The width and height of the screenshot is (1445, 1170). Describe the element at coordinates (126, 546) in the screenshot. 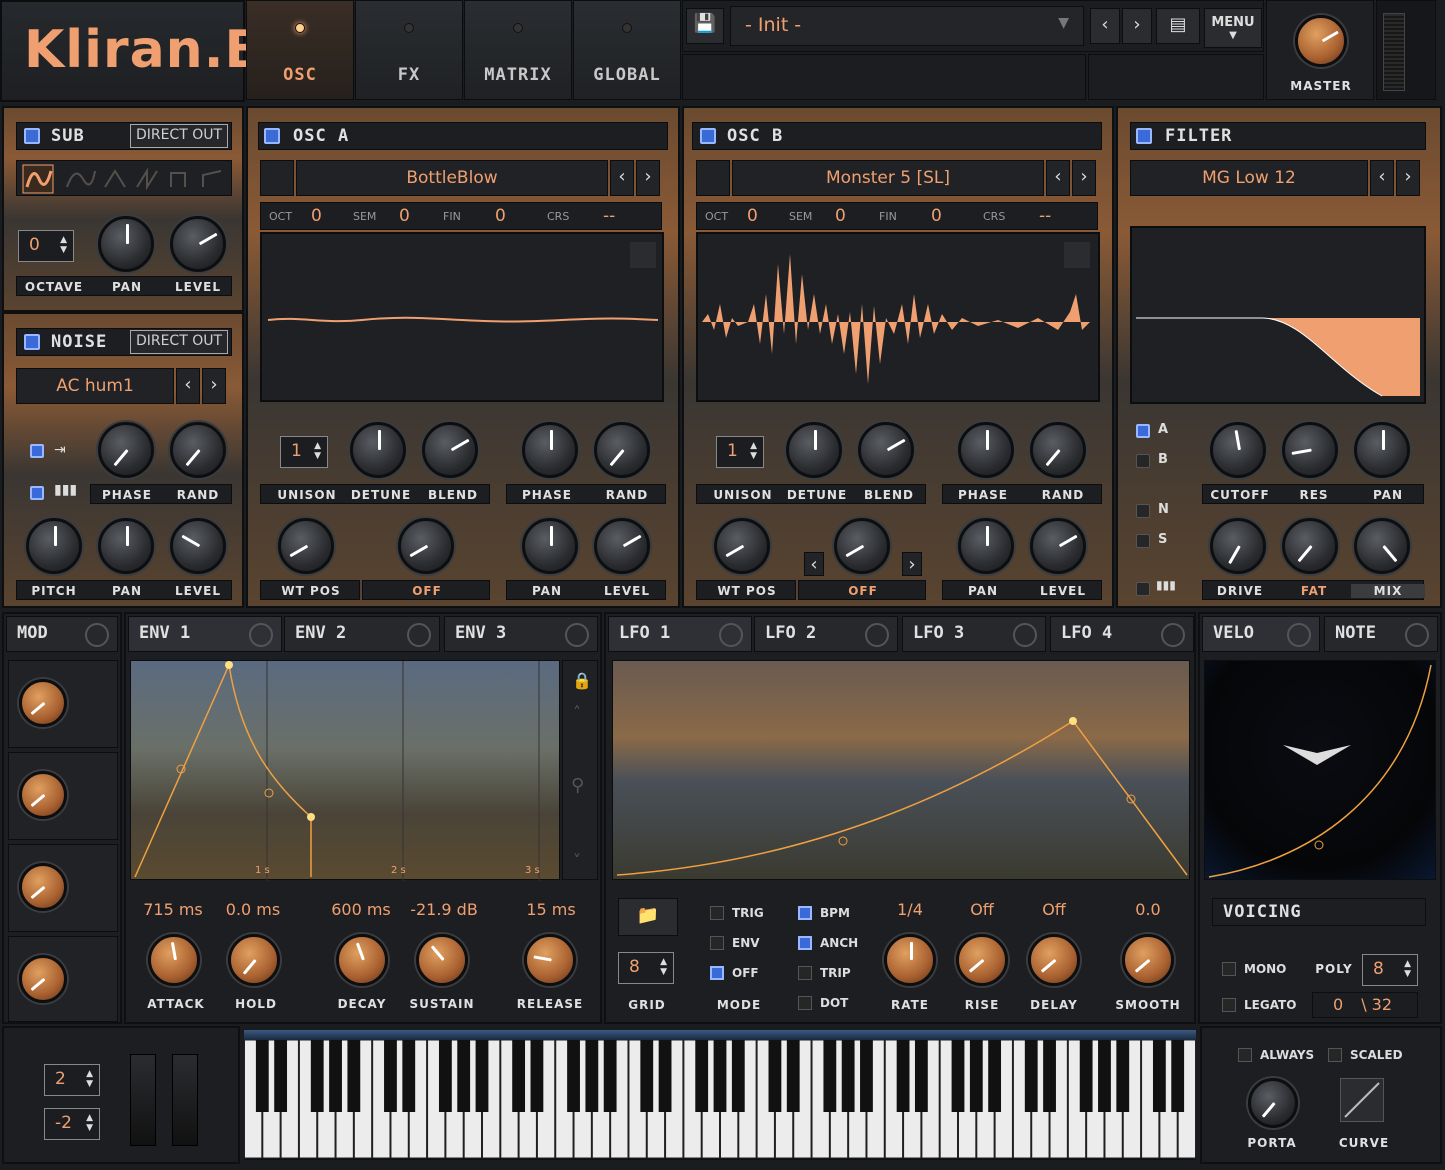

I see `noise-pan-knob` at that location.